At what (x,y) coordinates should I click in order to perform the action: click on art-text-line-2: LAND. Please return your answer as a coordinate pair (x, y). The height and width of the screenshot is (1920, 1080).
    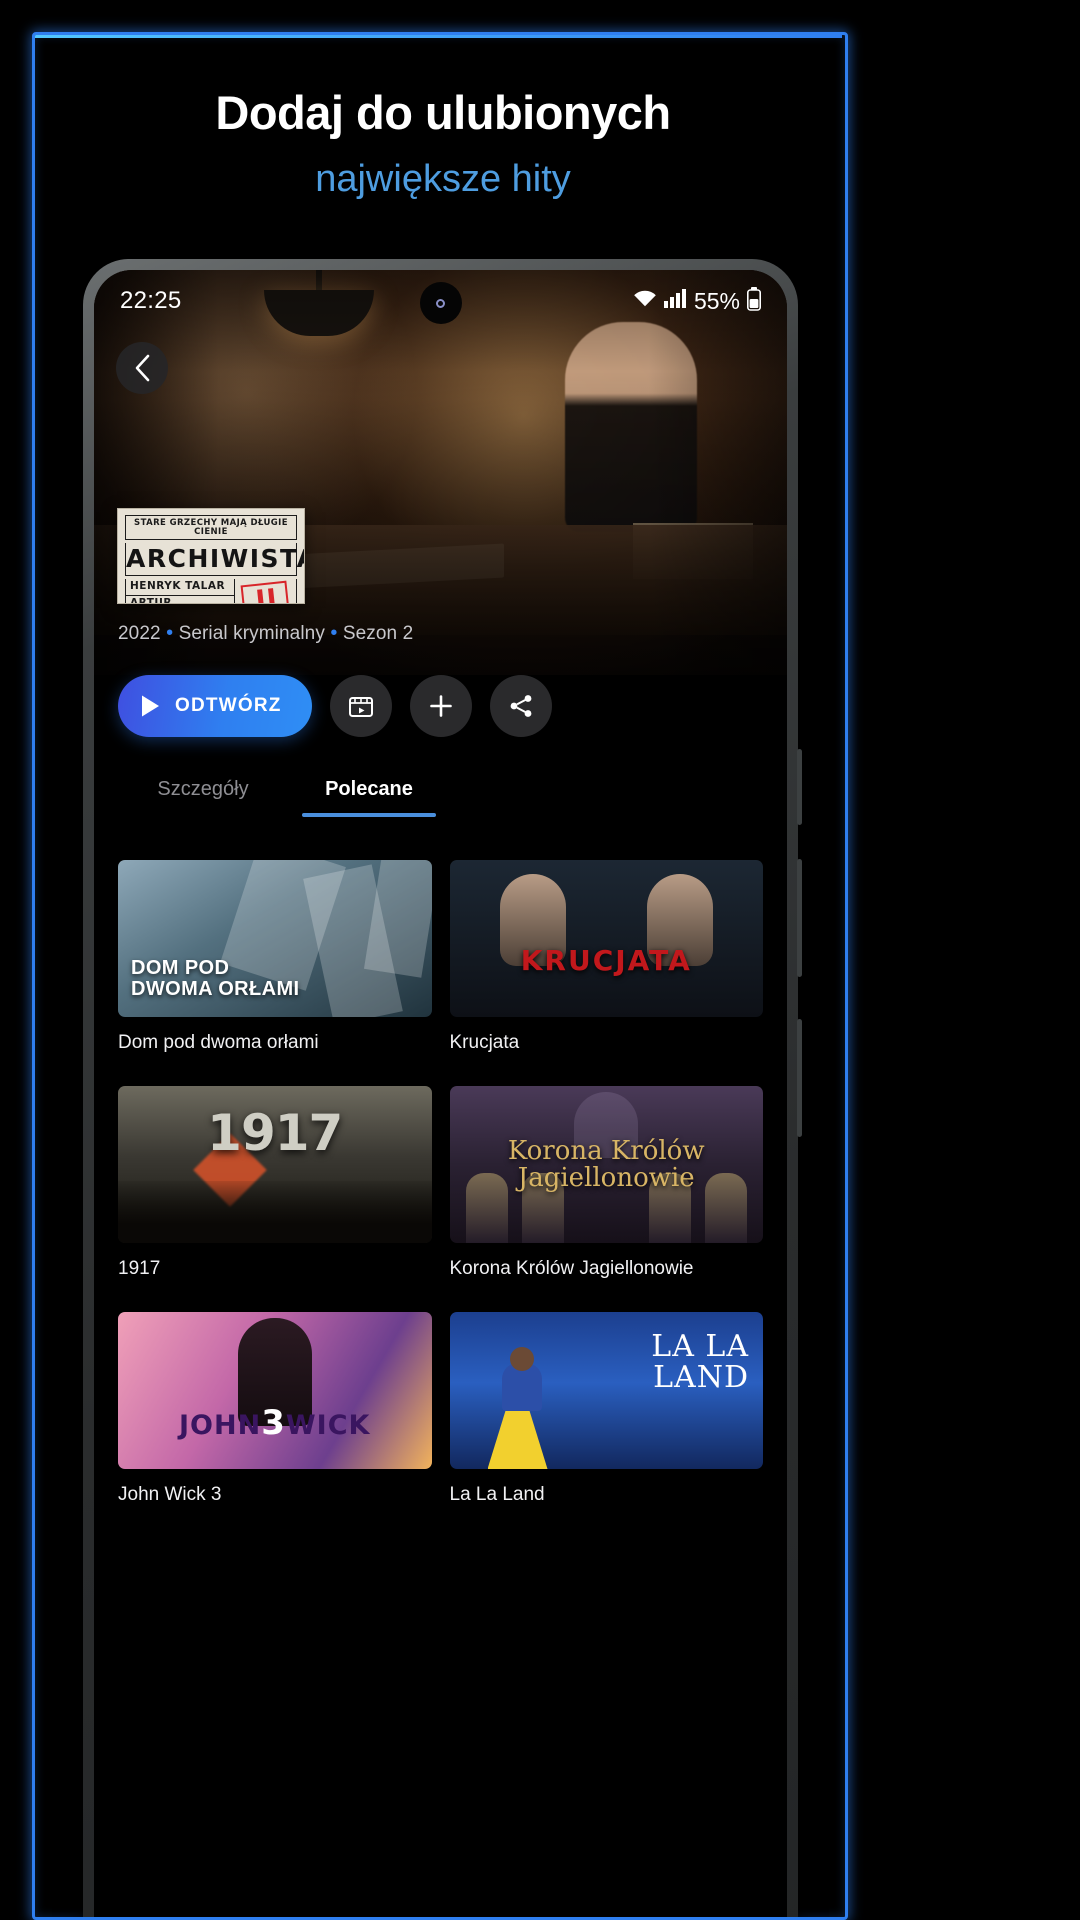
    Looking at the image, I should click on (701, 1377).